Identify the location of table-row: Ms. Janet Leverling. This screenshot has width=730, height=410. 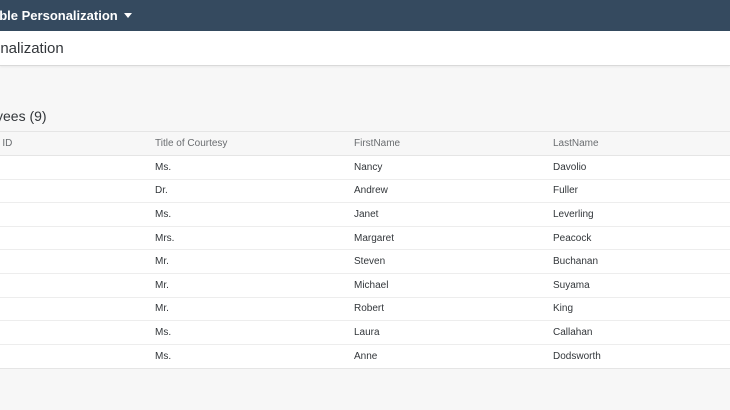
(365, 215).